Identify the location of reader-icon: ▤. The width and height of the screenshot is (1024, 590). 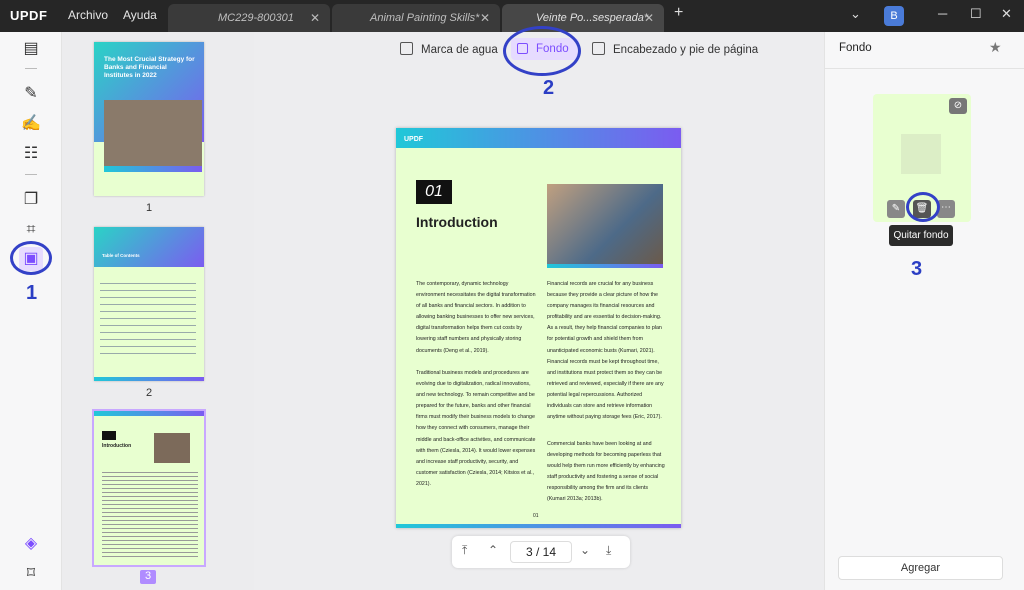
(31, 49).